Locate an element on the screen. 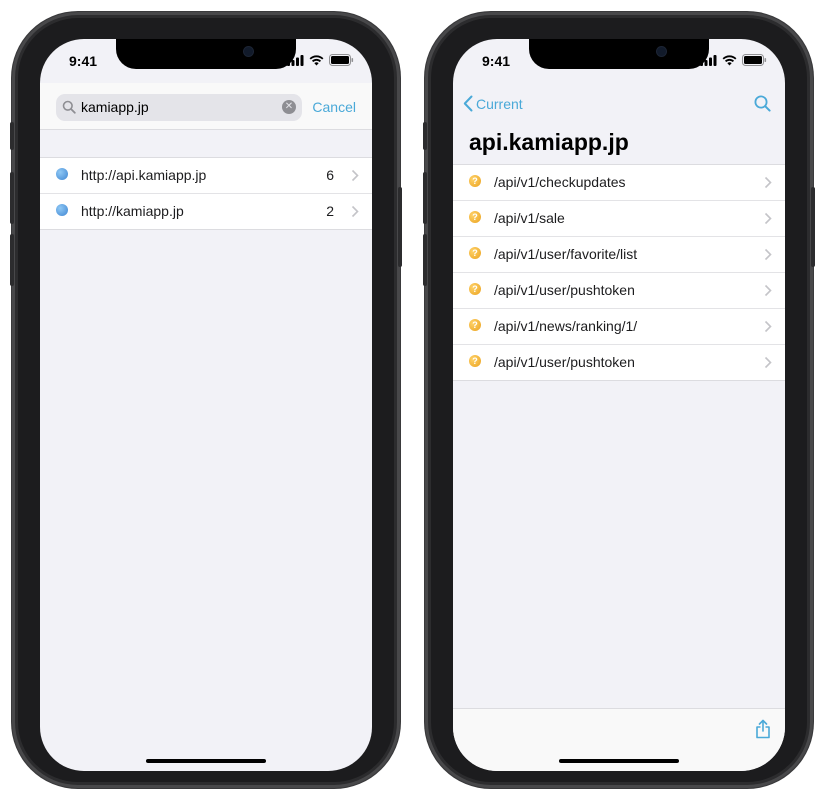 The image size is (825, 800). search-header: kamiapp.jp ✕ Cancel is located at coordinates (206, 106).